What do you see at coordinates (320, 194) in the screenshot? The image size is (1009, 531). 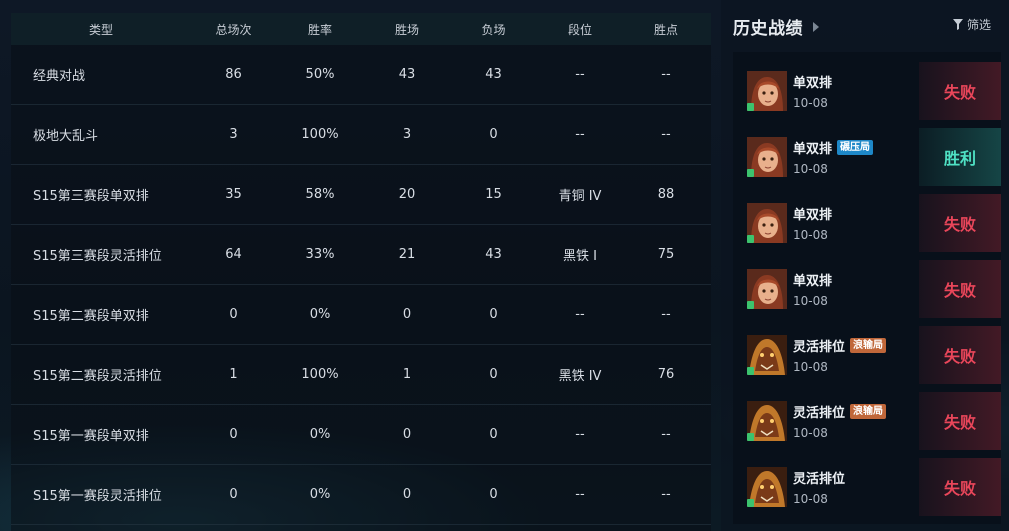 I see `row-win-rate: 58%` at bounding box center [320, 194].